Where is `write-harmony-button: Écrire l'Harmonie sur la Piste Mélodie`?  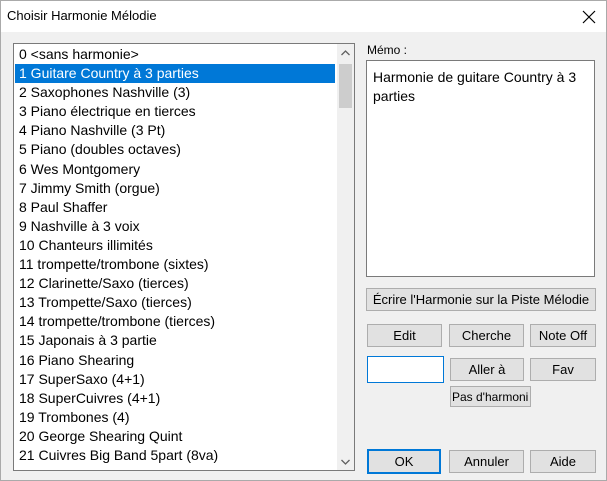
write-harmony-button: Écrire l'Harmonie sur la Piste Mélodie is located at coordinates (481, 299).